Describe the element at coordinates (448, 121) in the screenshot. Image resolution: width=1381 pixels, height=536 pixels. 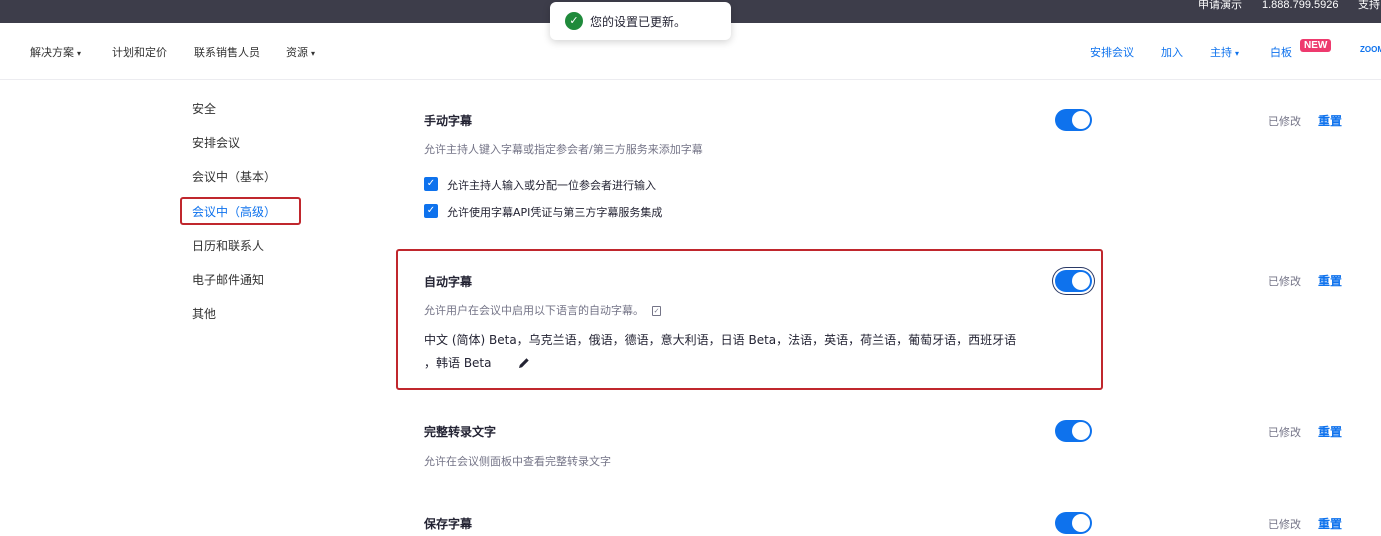
I see `setting-title-manual-captions: 手动字幕` at that location.